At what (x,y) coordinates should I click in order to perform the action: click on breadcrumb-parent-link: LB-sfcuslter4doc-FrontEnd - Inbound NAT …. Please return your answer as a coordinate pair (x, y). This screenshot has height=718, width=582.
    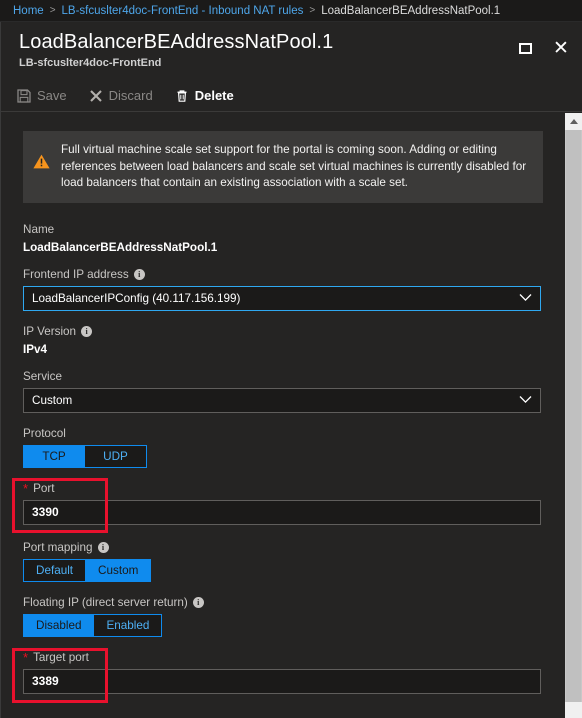
    Looking at the image, I should click on (183, 11).